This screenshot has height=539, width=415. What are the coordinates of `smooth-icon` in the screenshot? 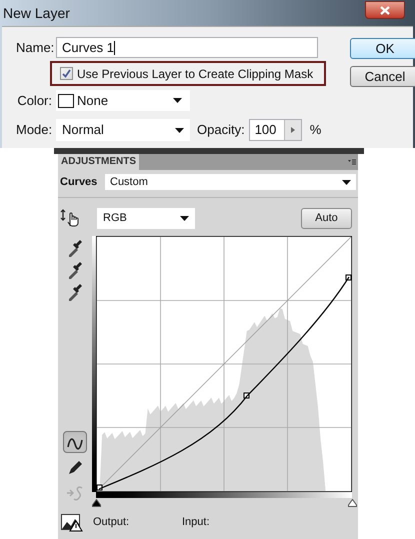 It's located at (75, 494).